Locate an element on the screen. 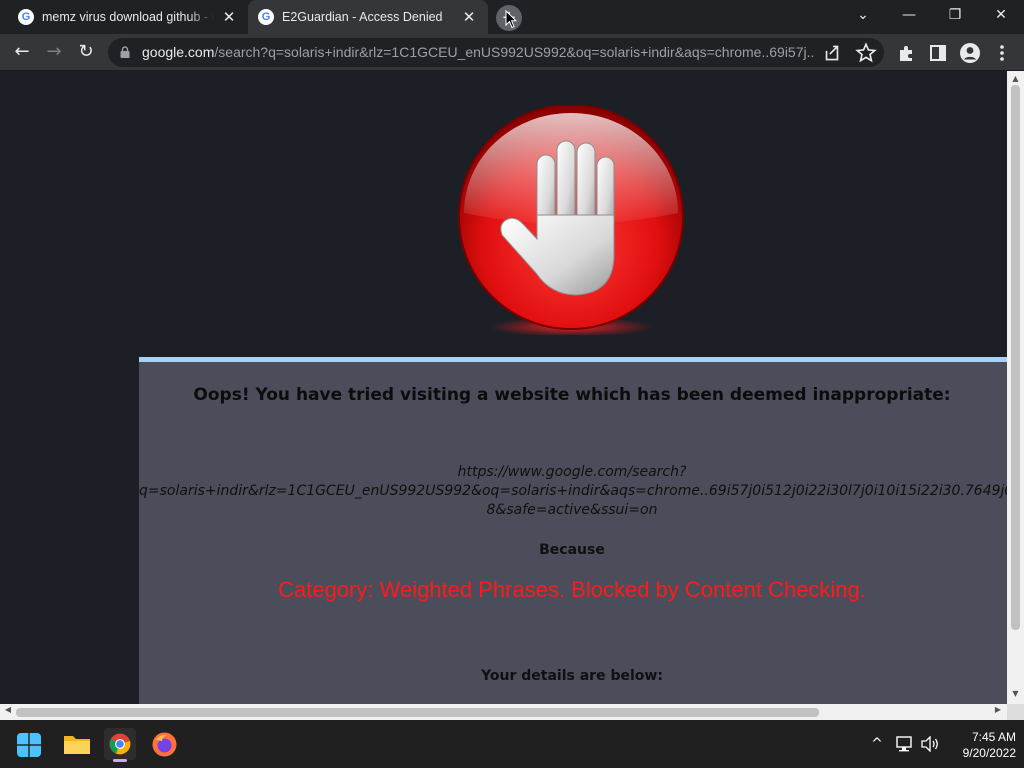 The image size is (1024, 768). back-button: ← is located at coordinates (22, 52).